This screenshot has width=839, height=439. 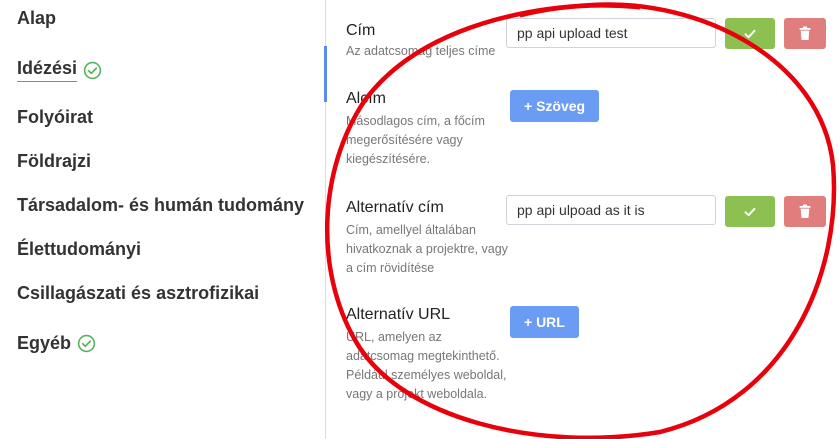 I want to click on sidebar-item-tarsadalom: Társadalom- és humán tudomány, so click(x=160, y=205).